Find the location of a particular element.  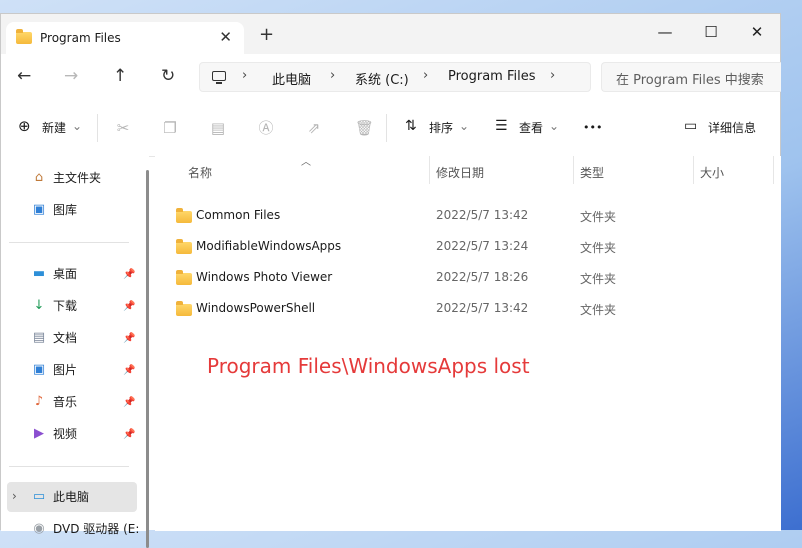

table-row: Common Files 2022/5/7 13:42 文件夹 is located at coordinates (468, 216).